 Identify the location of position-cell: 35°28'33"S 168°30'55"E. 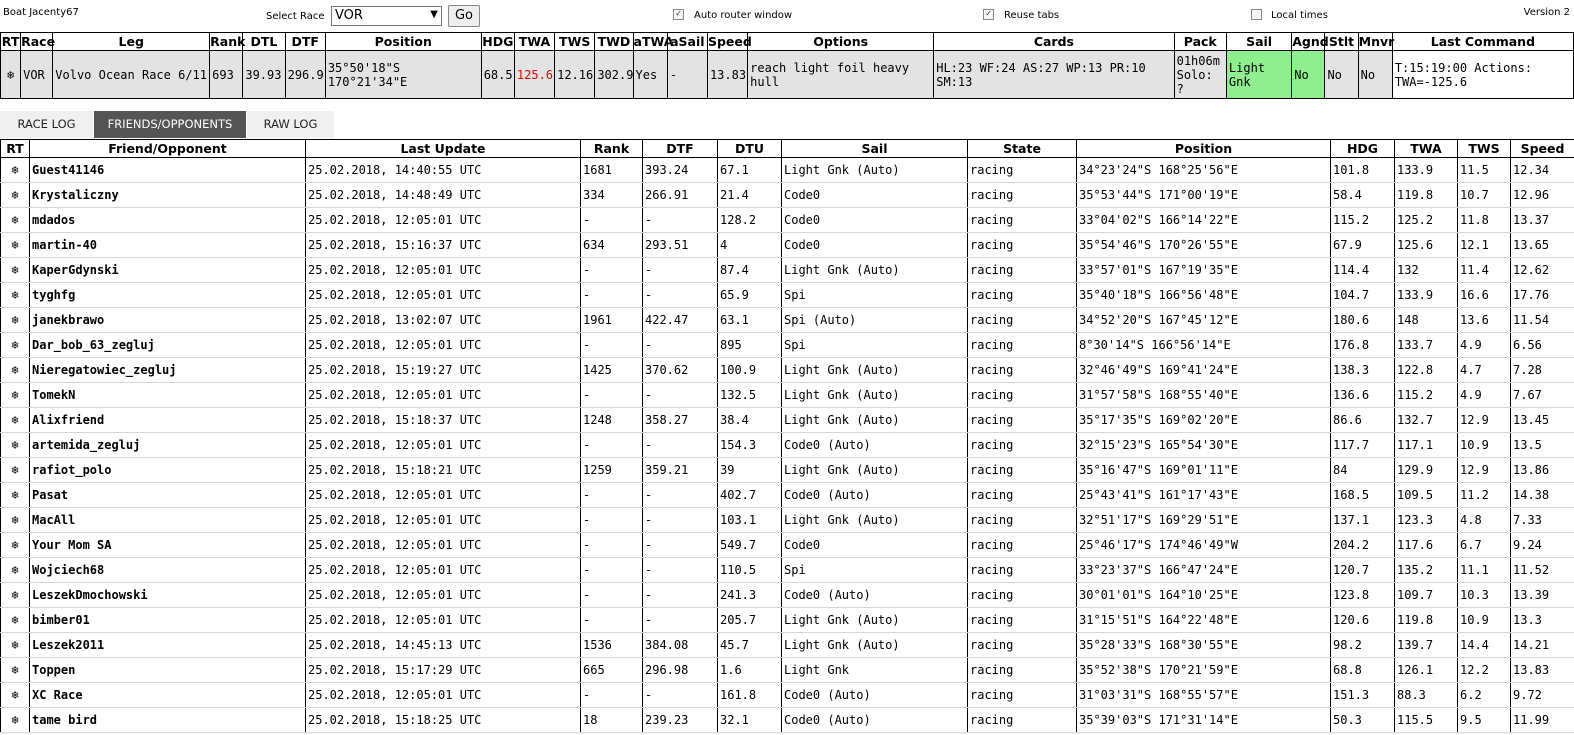
(1203, 645).